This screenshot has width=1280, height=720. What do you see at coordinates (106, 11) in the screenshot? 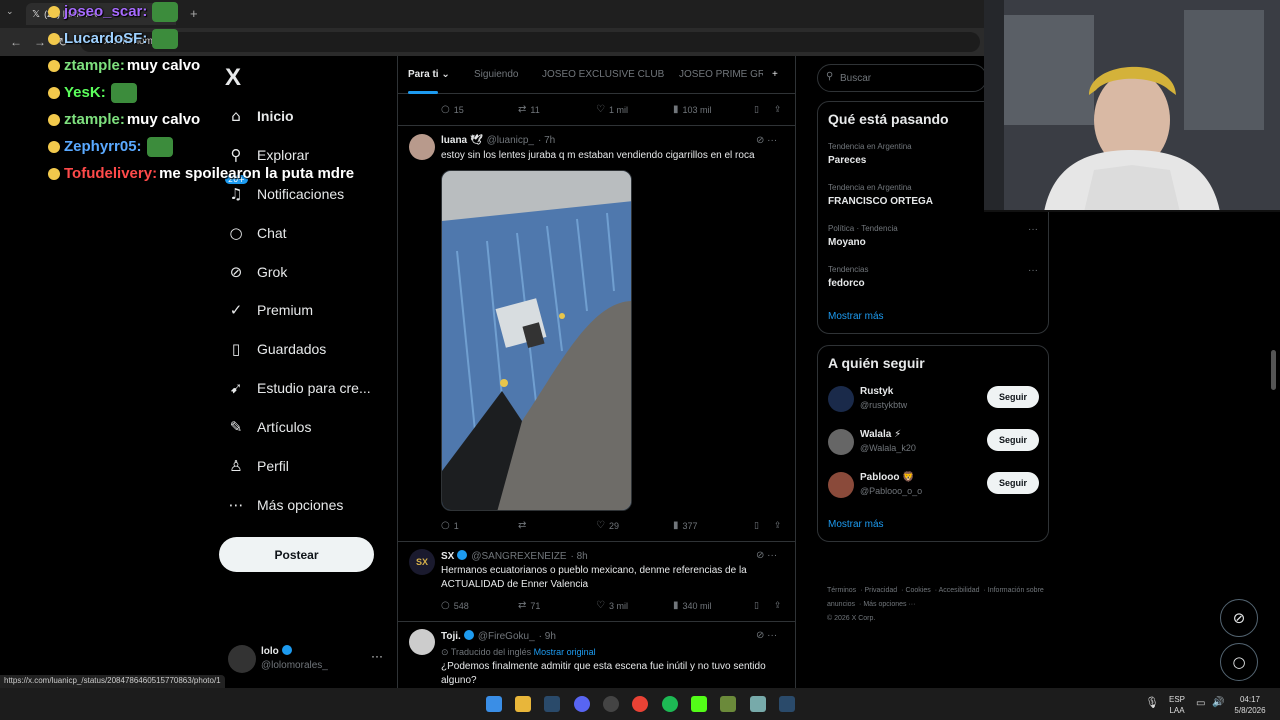
I see `chat-username: joseo_scar:` at bounding box center [106, 11].